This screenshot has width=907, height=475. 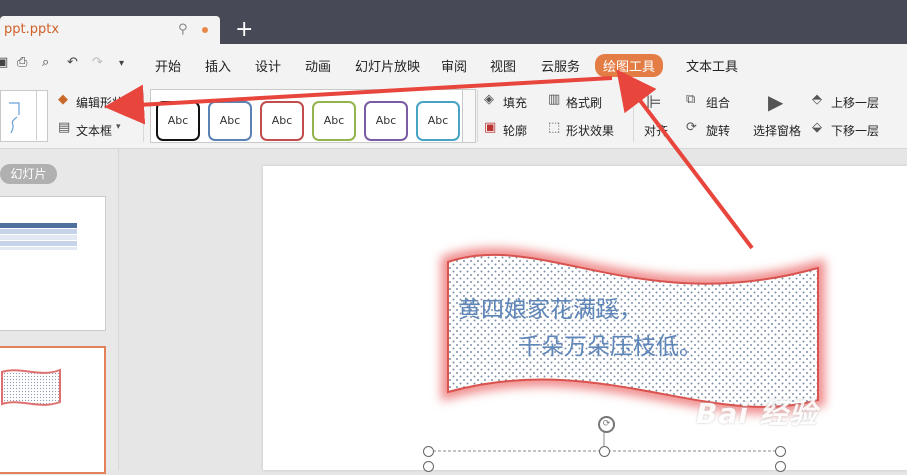 What do you see at coordinates (610, 344) in the screenshot?
I see `banner-text-line-2: 千朵万朵压枝低。` at bounding box center [610, 344].